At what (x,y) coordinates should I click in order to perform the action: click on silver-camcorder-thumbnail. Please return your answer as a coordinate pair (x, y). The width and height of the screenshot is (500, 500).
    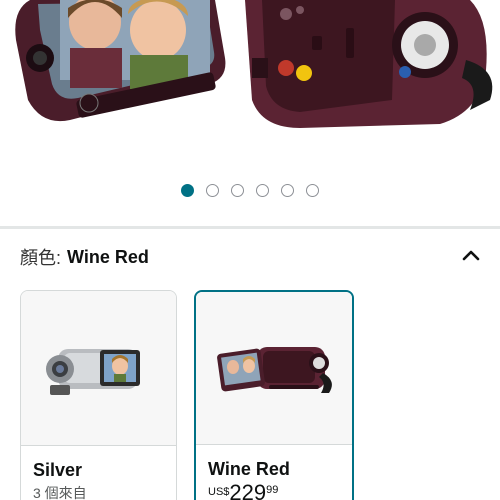
    Looking at the image, I should click on (98, 368).